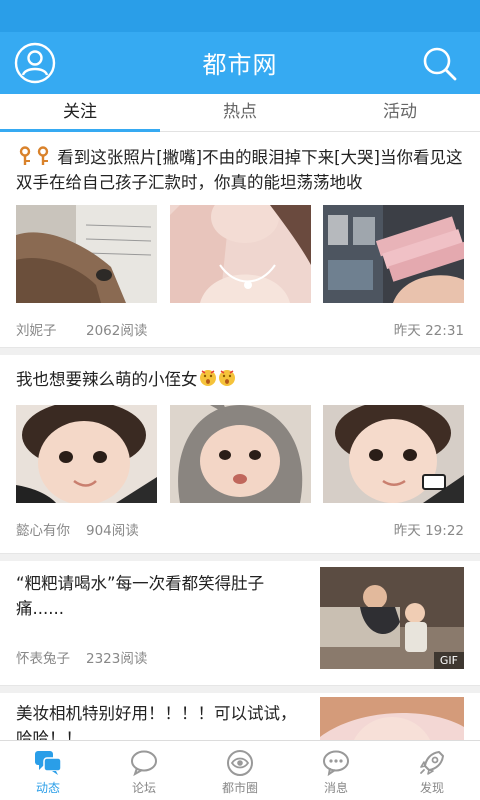  What do you see at coordinates (51, 657) in the screenshot?
I see `author-name: 怀表兔子` at bounding box center [51, 657].